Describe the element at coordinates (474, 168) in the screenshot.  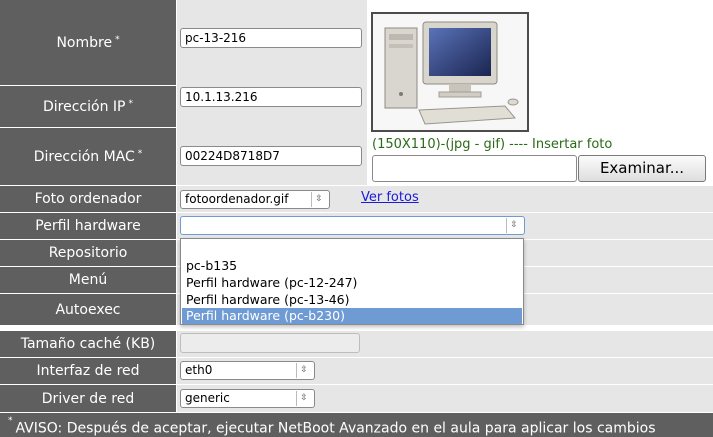
I see `photo-file-field` at that location.